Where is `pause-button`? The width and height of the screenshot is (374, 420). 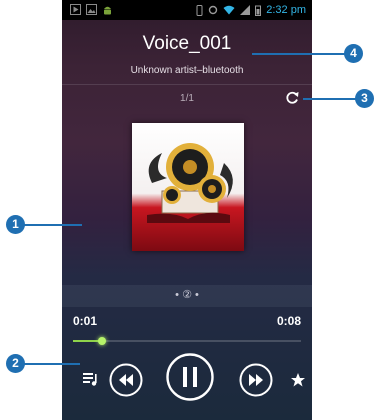
pause-button is located at coordinates (190, 377).